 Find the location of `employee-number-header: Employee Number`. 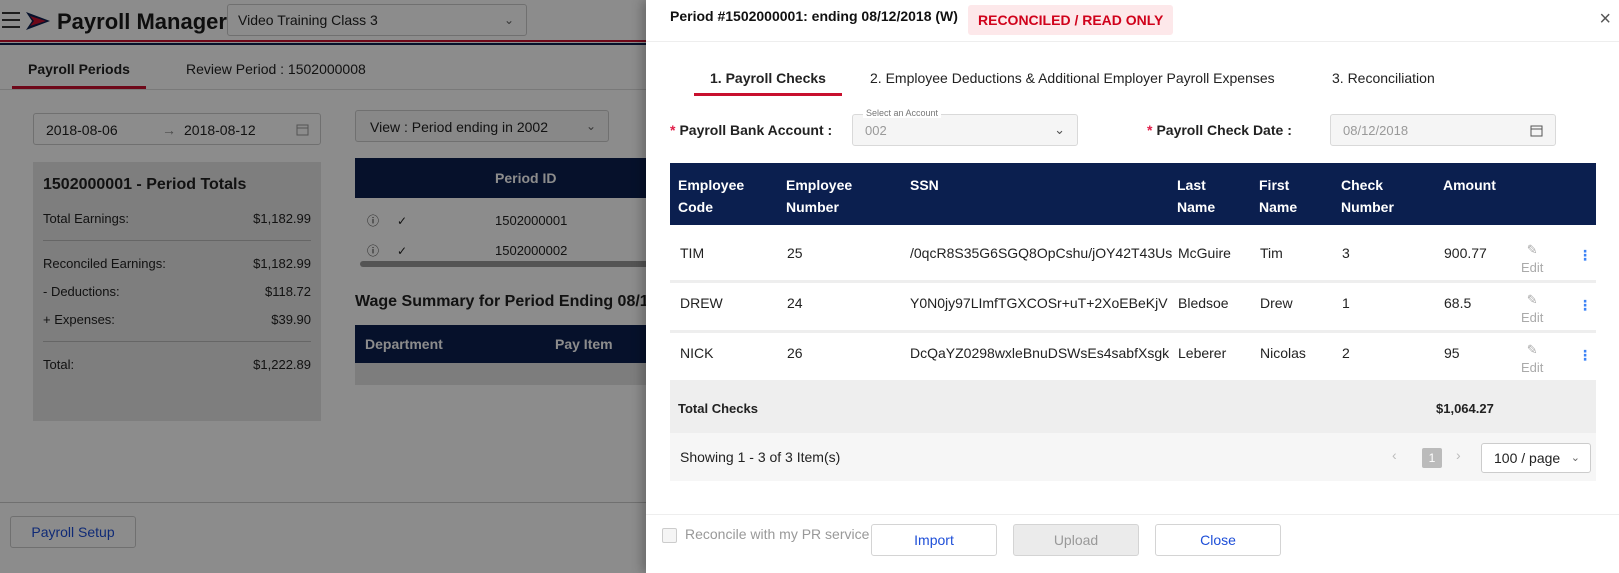

employee-number-header: Employee Number is located at coordinates (819, 196).